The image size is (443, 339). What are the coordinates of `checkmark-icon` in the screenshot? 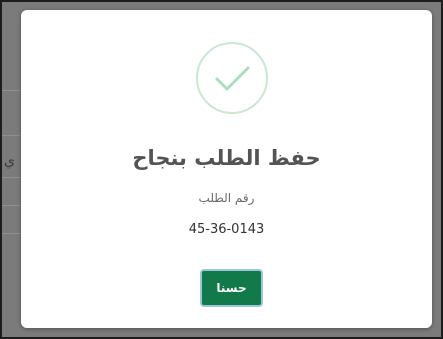 It's located at (232, 78).